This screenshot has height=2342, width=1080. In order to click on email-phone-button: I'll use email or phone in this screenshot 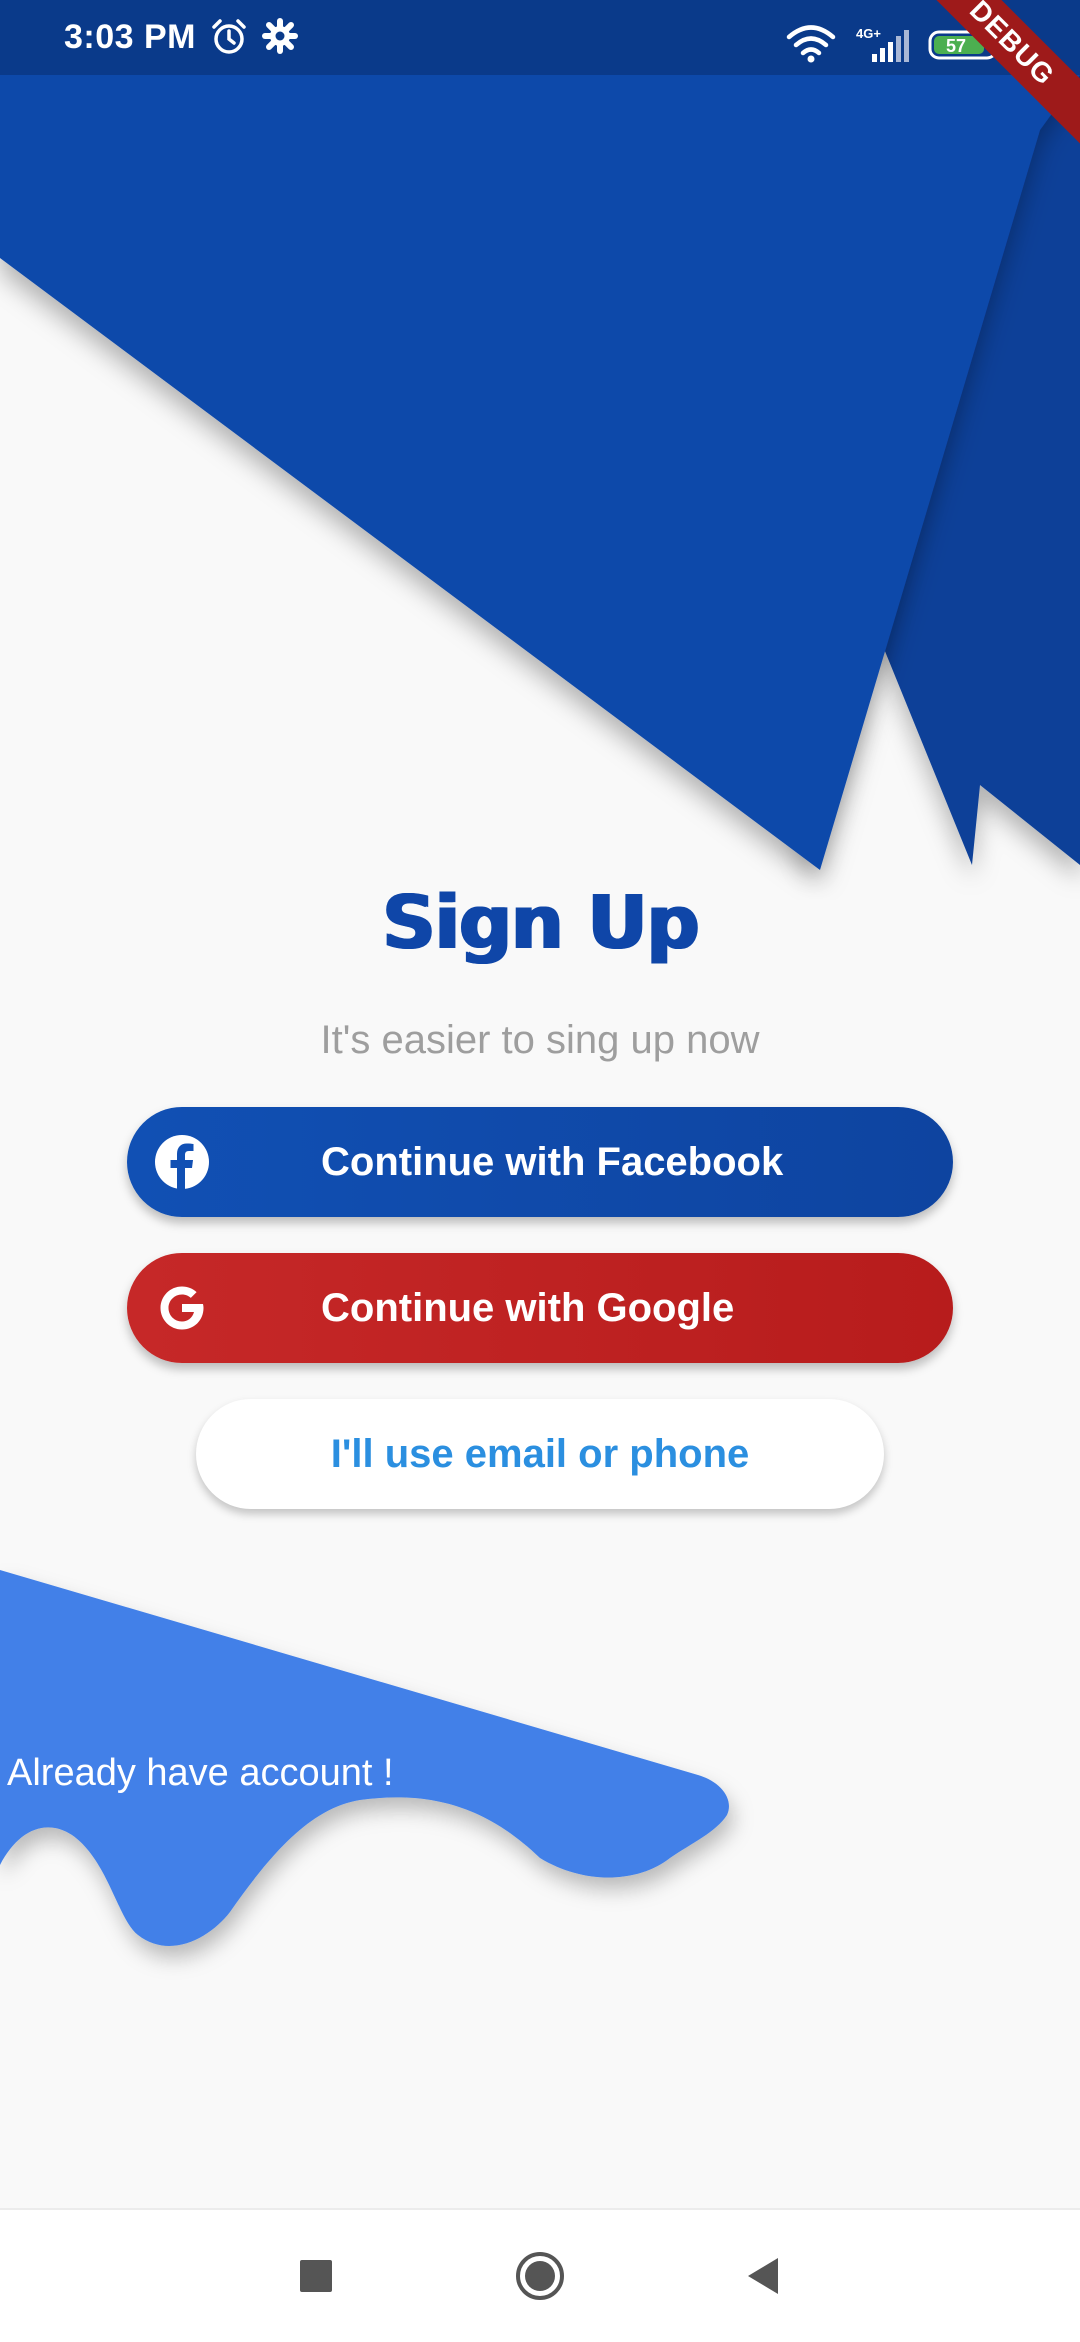, I will do `click(540, 1454)`.